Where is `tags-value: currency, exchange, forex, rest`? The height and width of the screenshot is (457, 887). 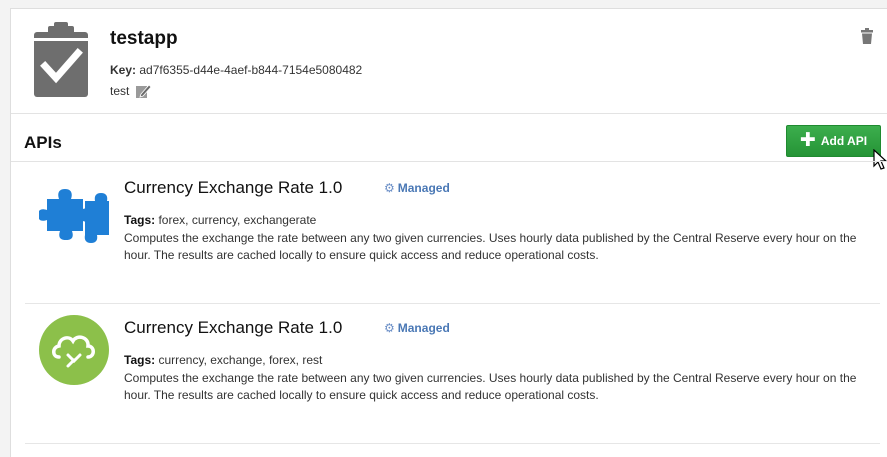
tags-value: currency, exchange, forex, rest is located at coordinates (240, 360).